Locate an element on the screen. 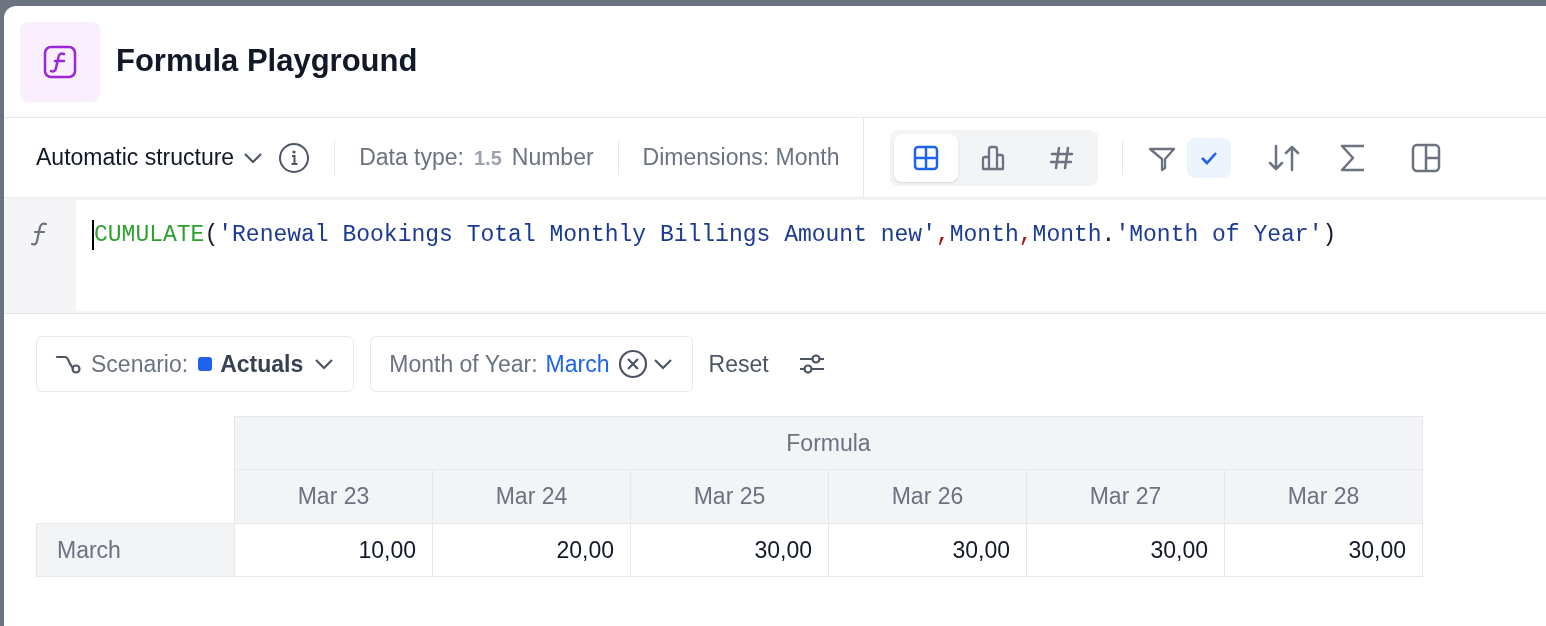 This screenshot has height=626, width=1546. data-type-label: Data type: is located at coordinates (411, 158).